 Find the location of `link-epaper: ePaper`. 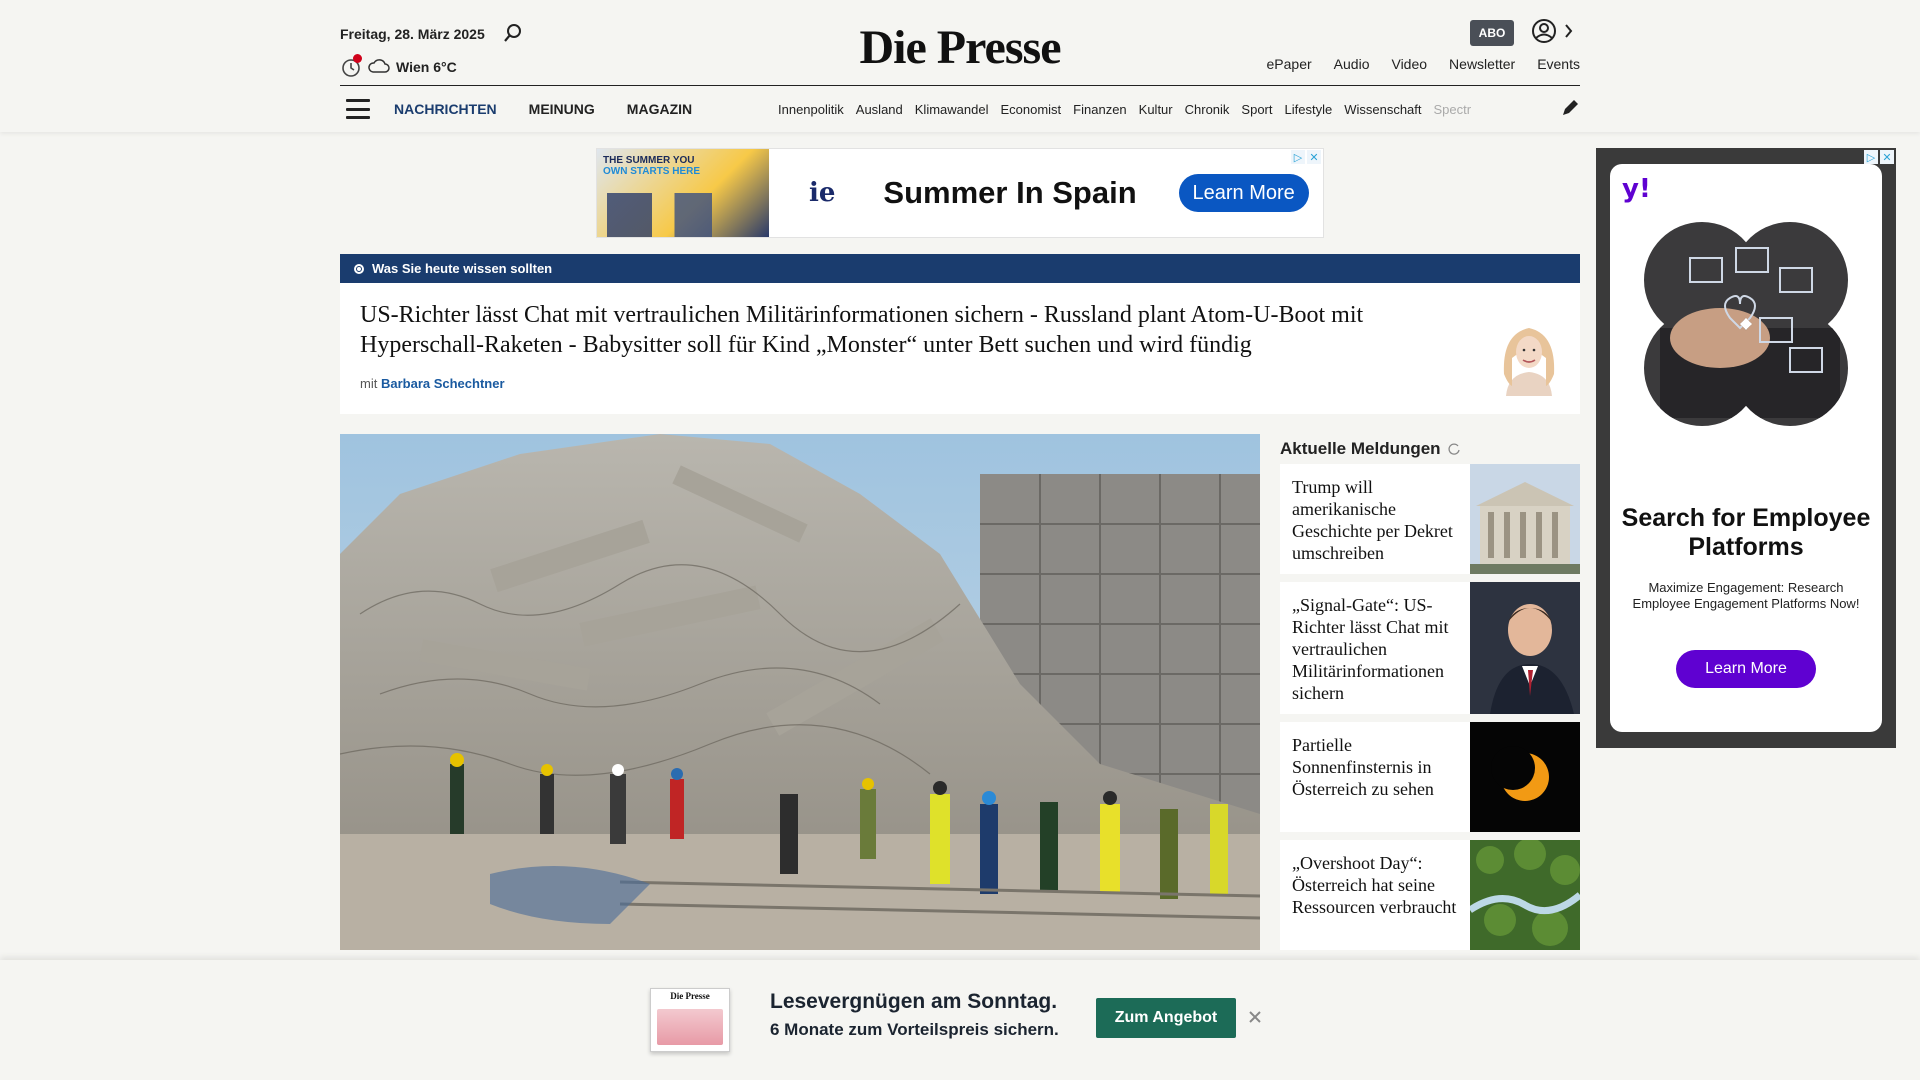

link-epaper: ePaper is located at coordinates (1289, 64).